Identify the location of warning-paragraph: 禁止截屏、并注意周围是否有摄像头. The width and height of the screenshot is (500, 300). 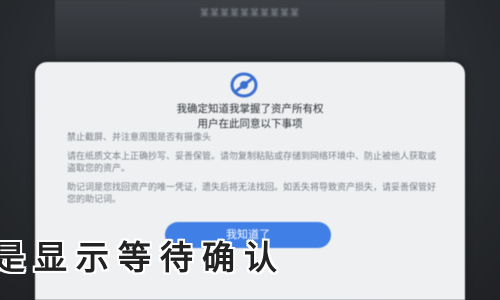
(139, 138).